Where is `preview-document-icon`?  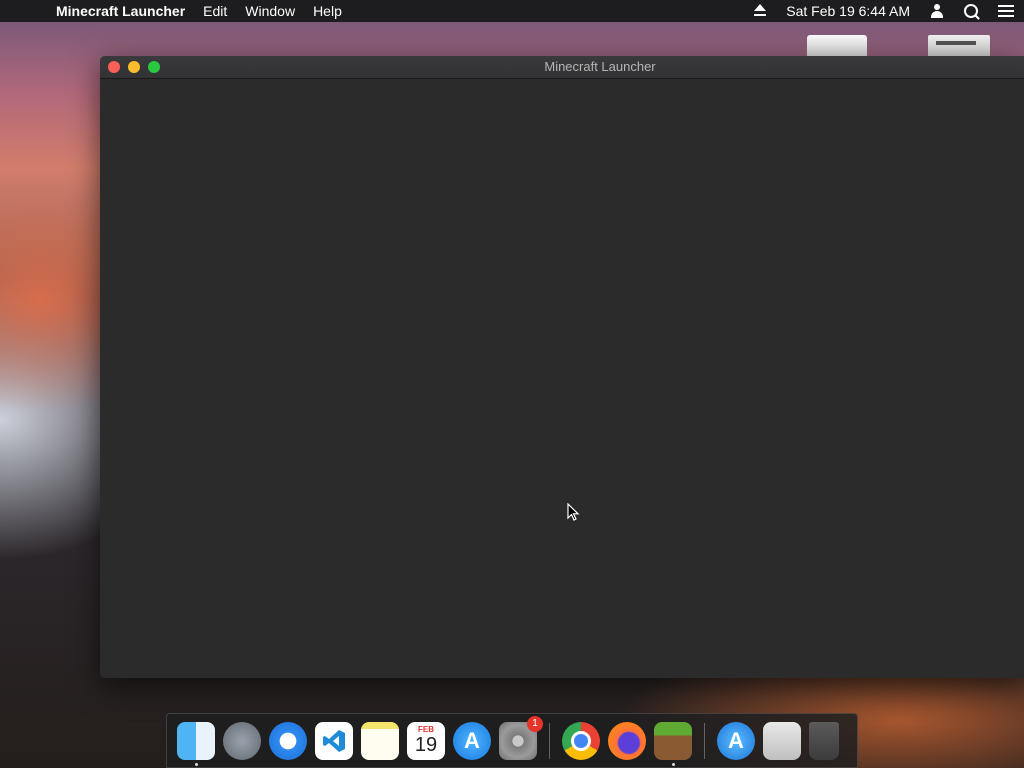
preview-document-icon is located at coordinates (782, 740).